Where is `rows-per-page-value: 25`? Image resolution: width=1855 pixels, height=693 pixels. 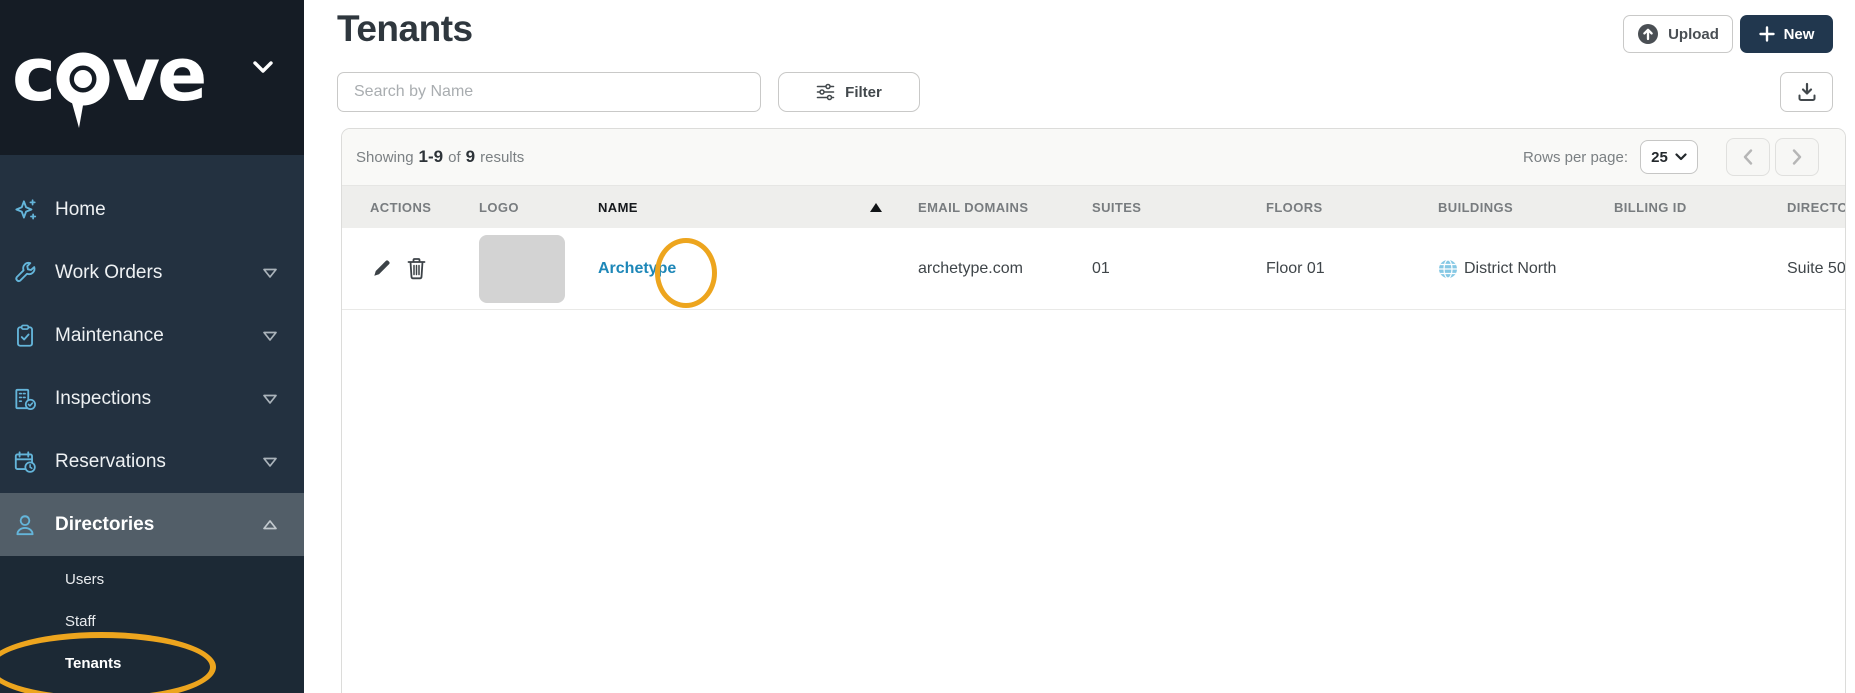 rows-per-page-value: 25 is located at coordinates (1659, 157).